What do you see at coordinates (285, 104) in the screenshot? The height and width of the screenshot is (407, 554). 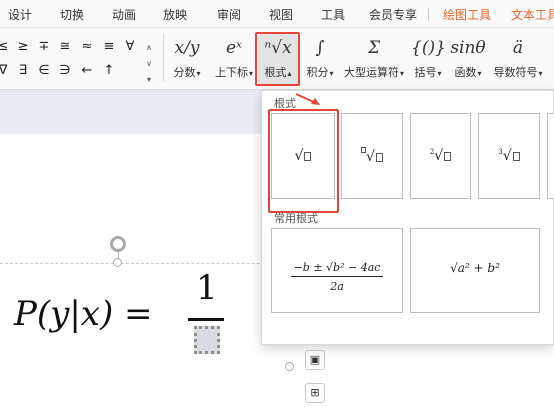 I see `section-title-radicals: 根式` at bounding box center [285, 104].